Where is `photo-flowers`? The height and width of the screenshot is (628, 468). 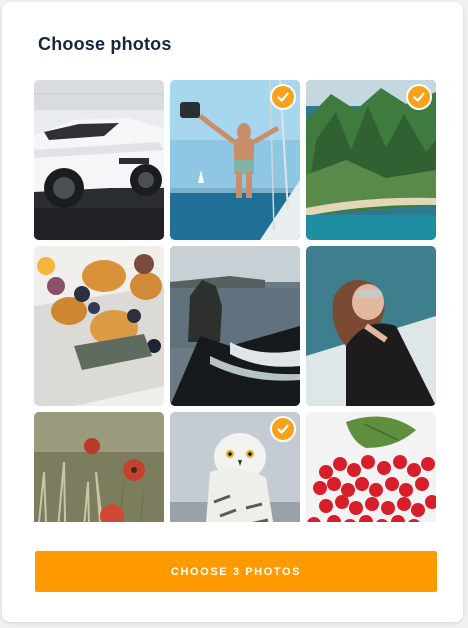 photo-flowers is located at coordinates (99, 467).